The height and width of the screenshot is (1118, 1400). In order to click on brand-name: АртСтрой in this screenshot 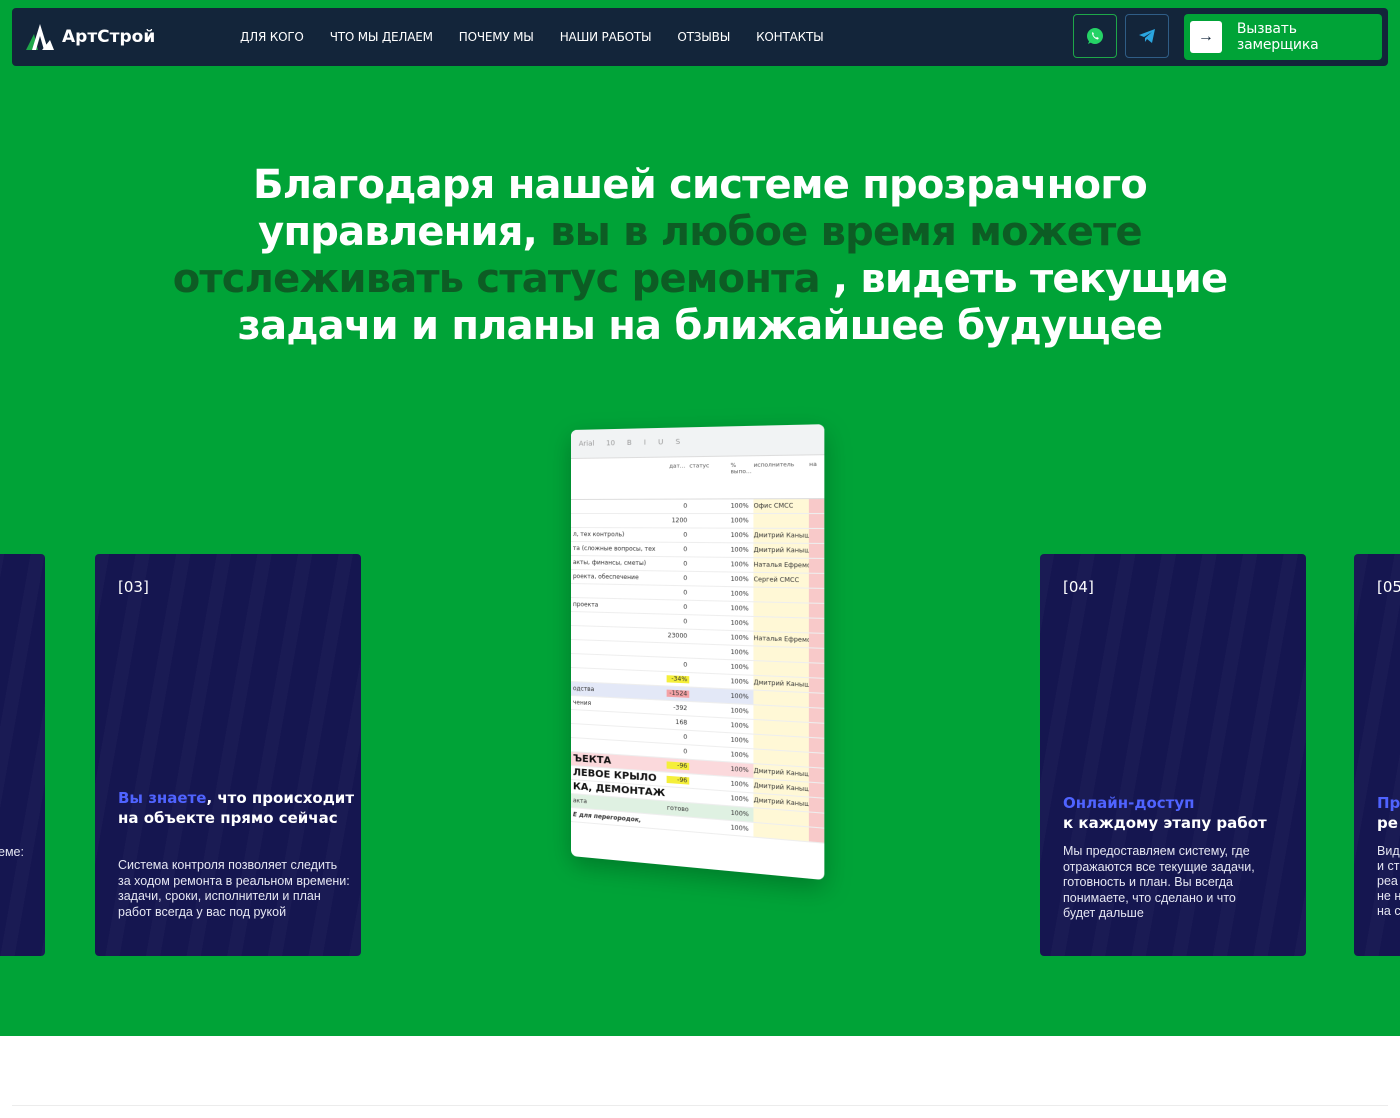, I will do `click(108, 37)`.